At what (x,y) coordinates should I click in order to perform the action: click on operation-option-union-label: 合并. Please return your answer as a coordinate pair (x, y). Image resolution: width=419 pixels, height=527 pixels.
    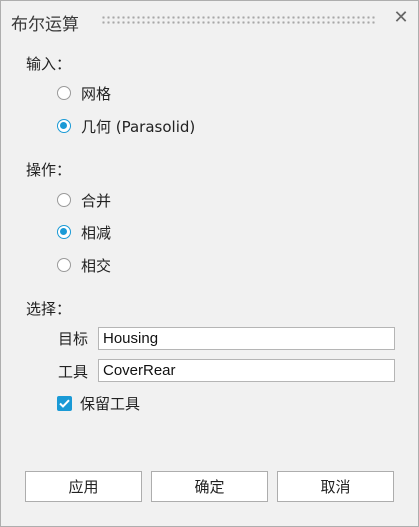
    Looking at the image, I should click on (96, 200).